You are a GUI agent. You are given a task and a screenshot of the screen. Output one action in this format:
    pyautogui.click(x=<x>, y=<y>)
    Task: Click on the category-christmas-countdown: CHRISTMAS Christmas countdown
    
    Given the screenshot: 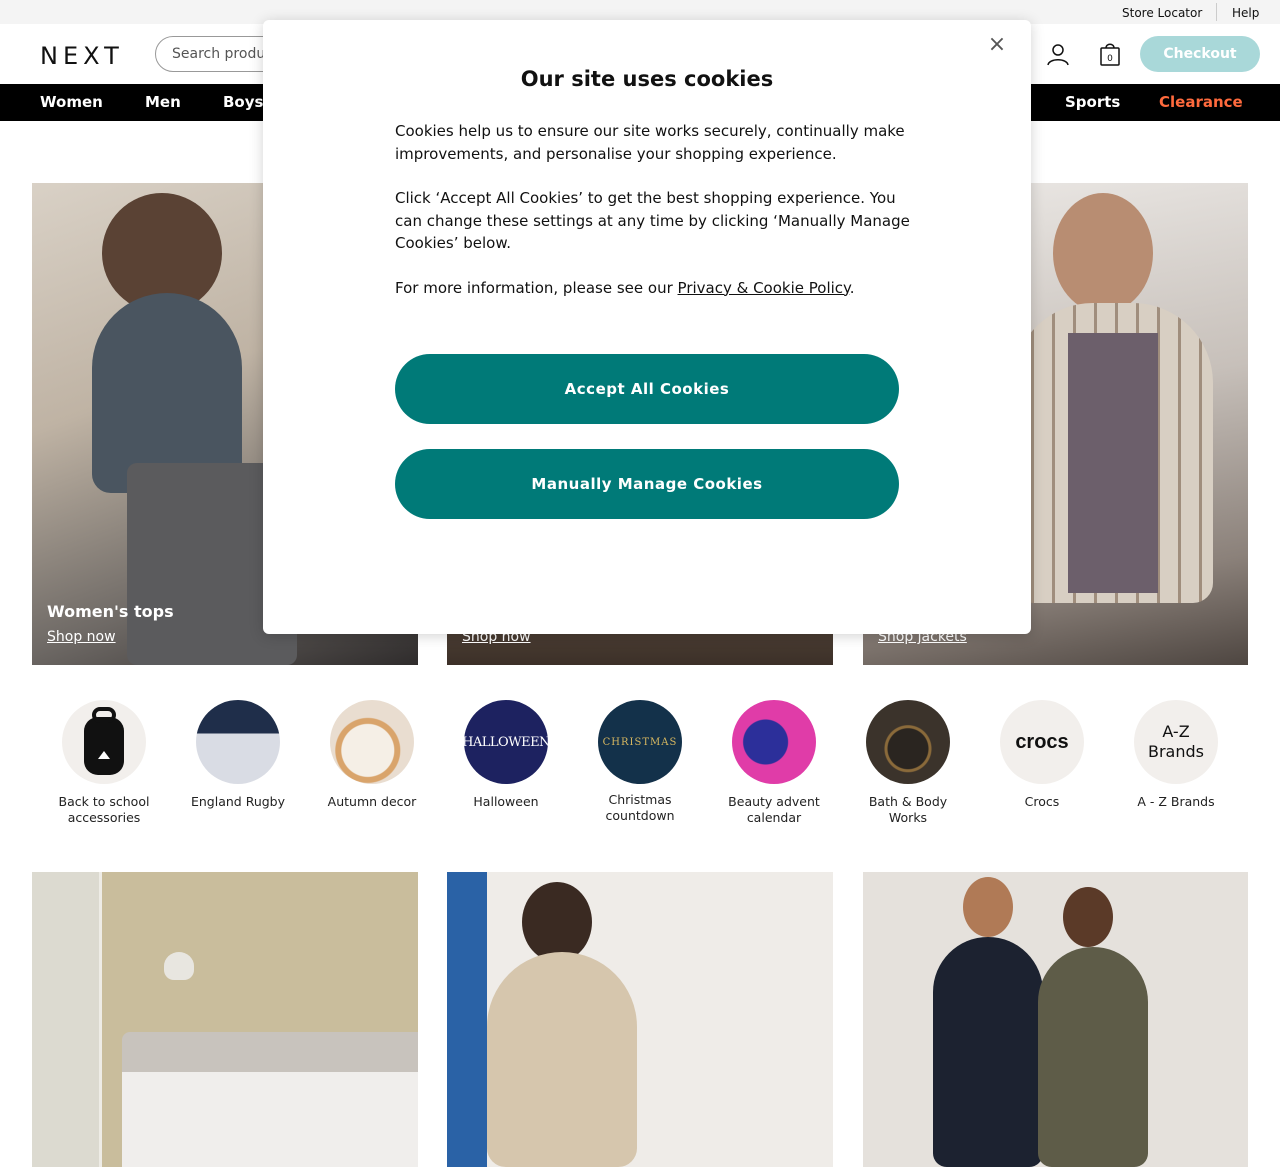 What is the action you would take?
    pyautogui.click(x=640, y=762)
    